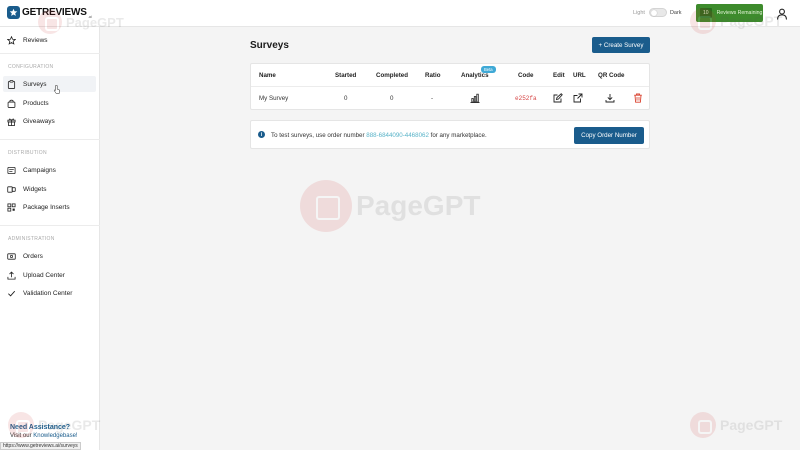 This screenshot has height=450, width=800. I want to click on sidebar-item-label: Package Inserts, so click(46, 207).